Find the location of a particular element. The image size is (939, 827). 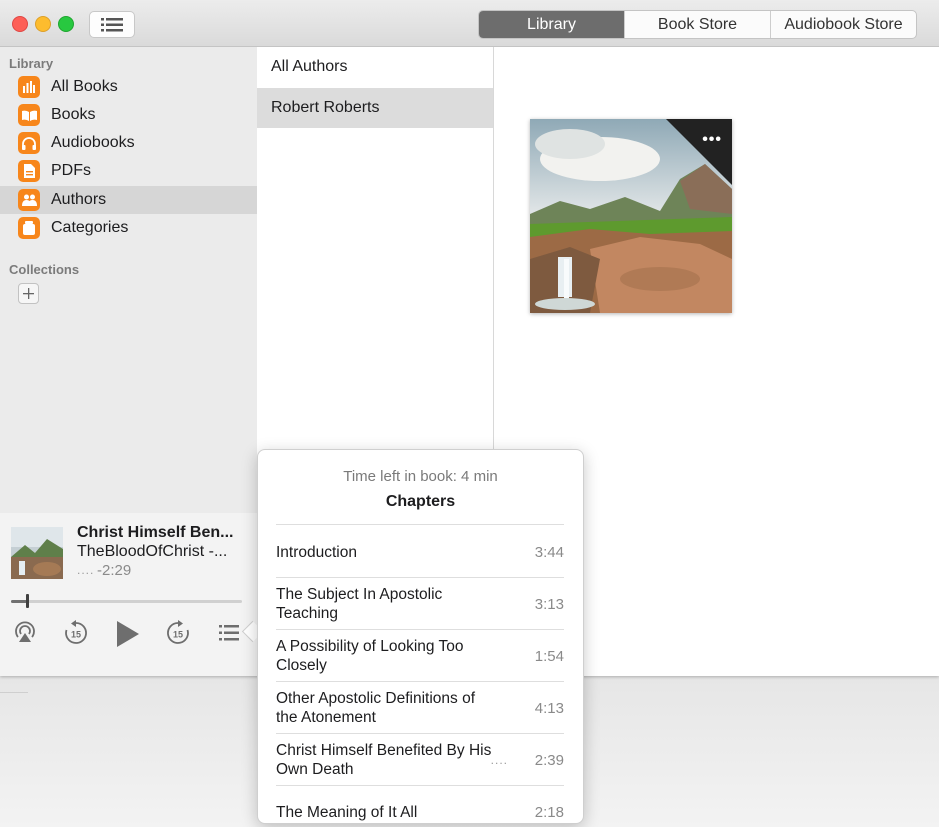

chapter-duration: 3:13 is located at coordinates (549, 604).